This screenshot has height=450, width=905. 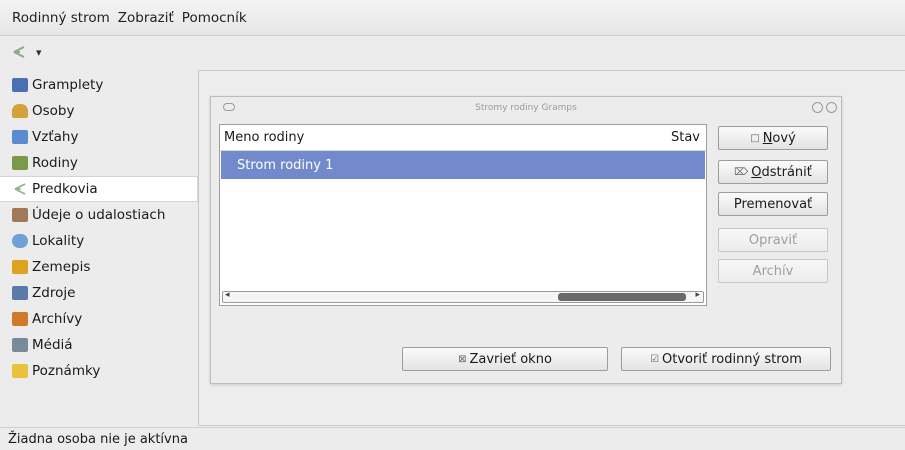 What do you see at coordinates (54, 293) in the screenshot?
I see `sidebar-item-label: Zdroje` at bounding box center [54, 293].